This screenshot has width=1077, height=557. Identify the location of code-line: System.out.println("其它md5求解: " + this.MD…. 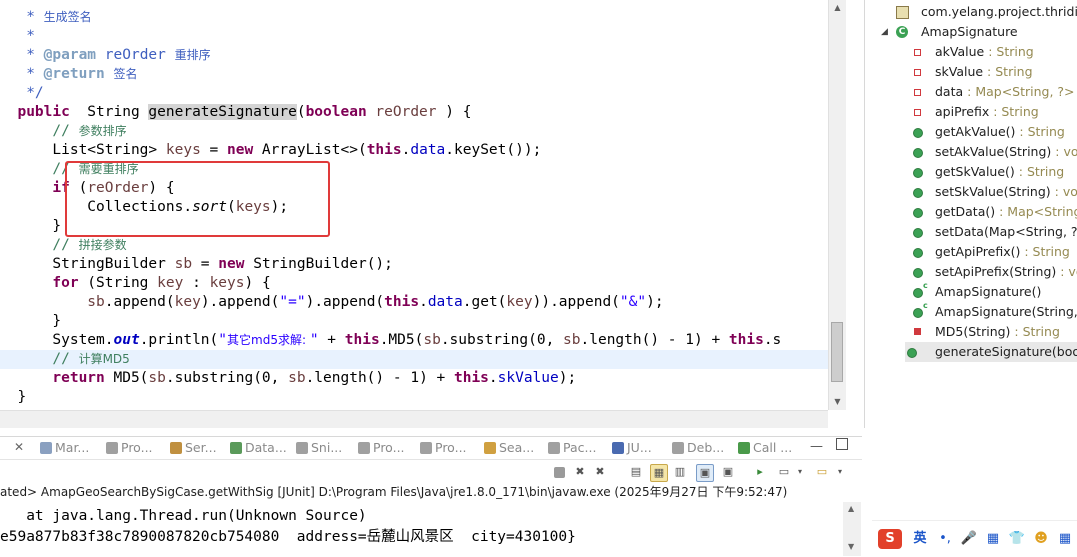
(414, 340).